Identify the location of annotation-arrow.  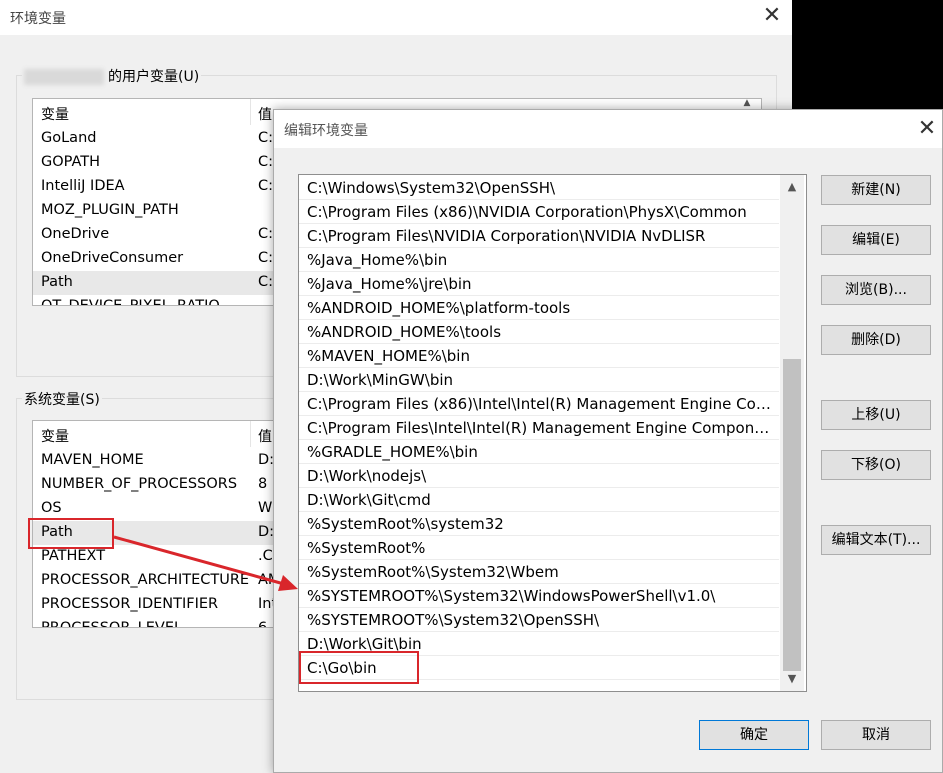
(205, 563).